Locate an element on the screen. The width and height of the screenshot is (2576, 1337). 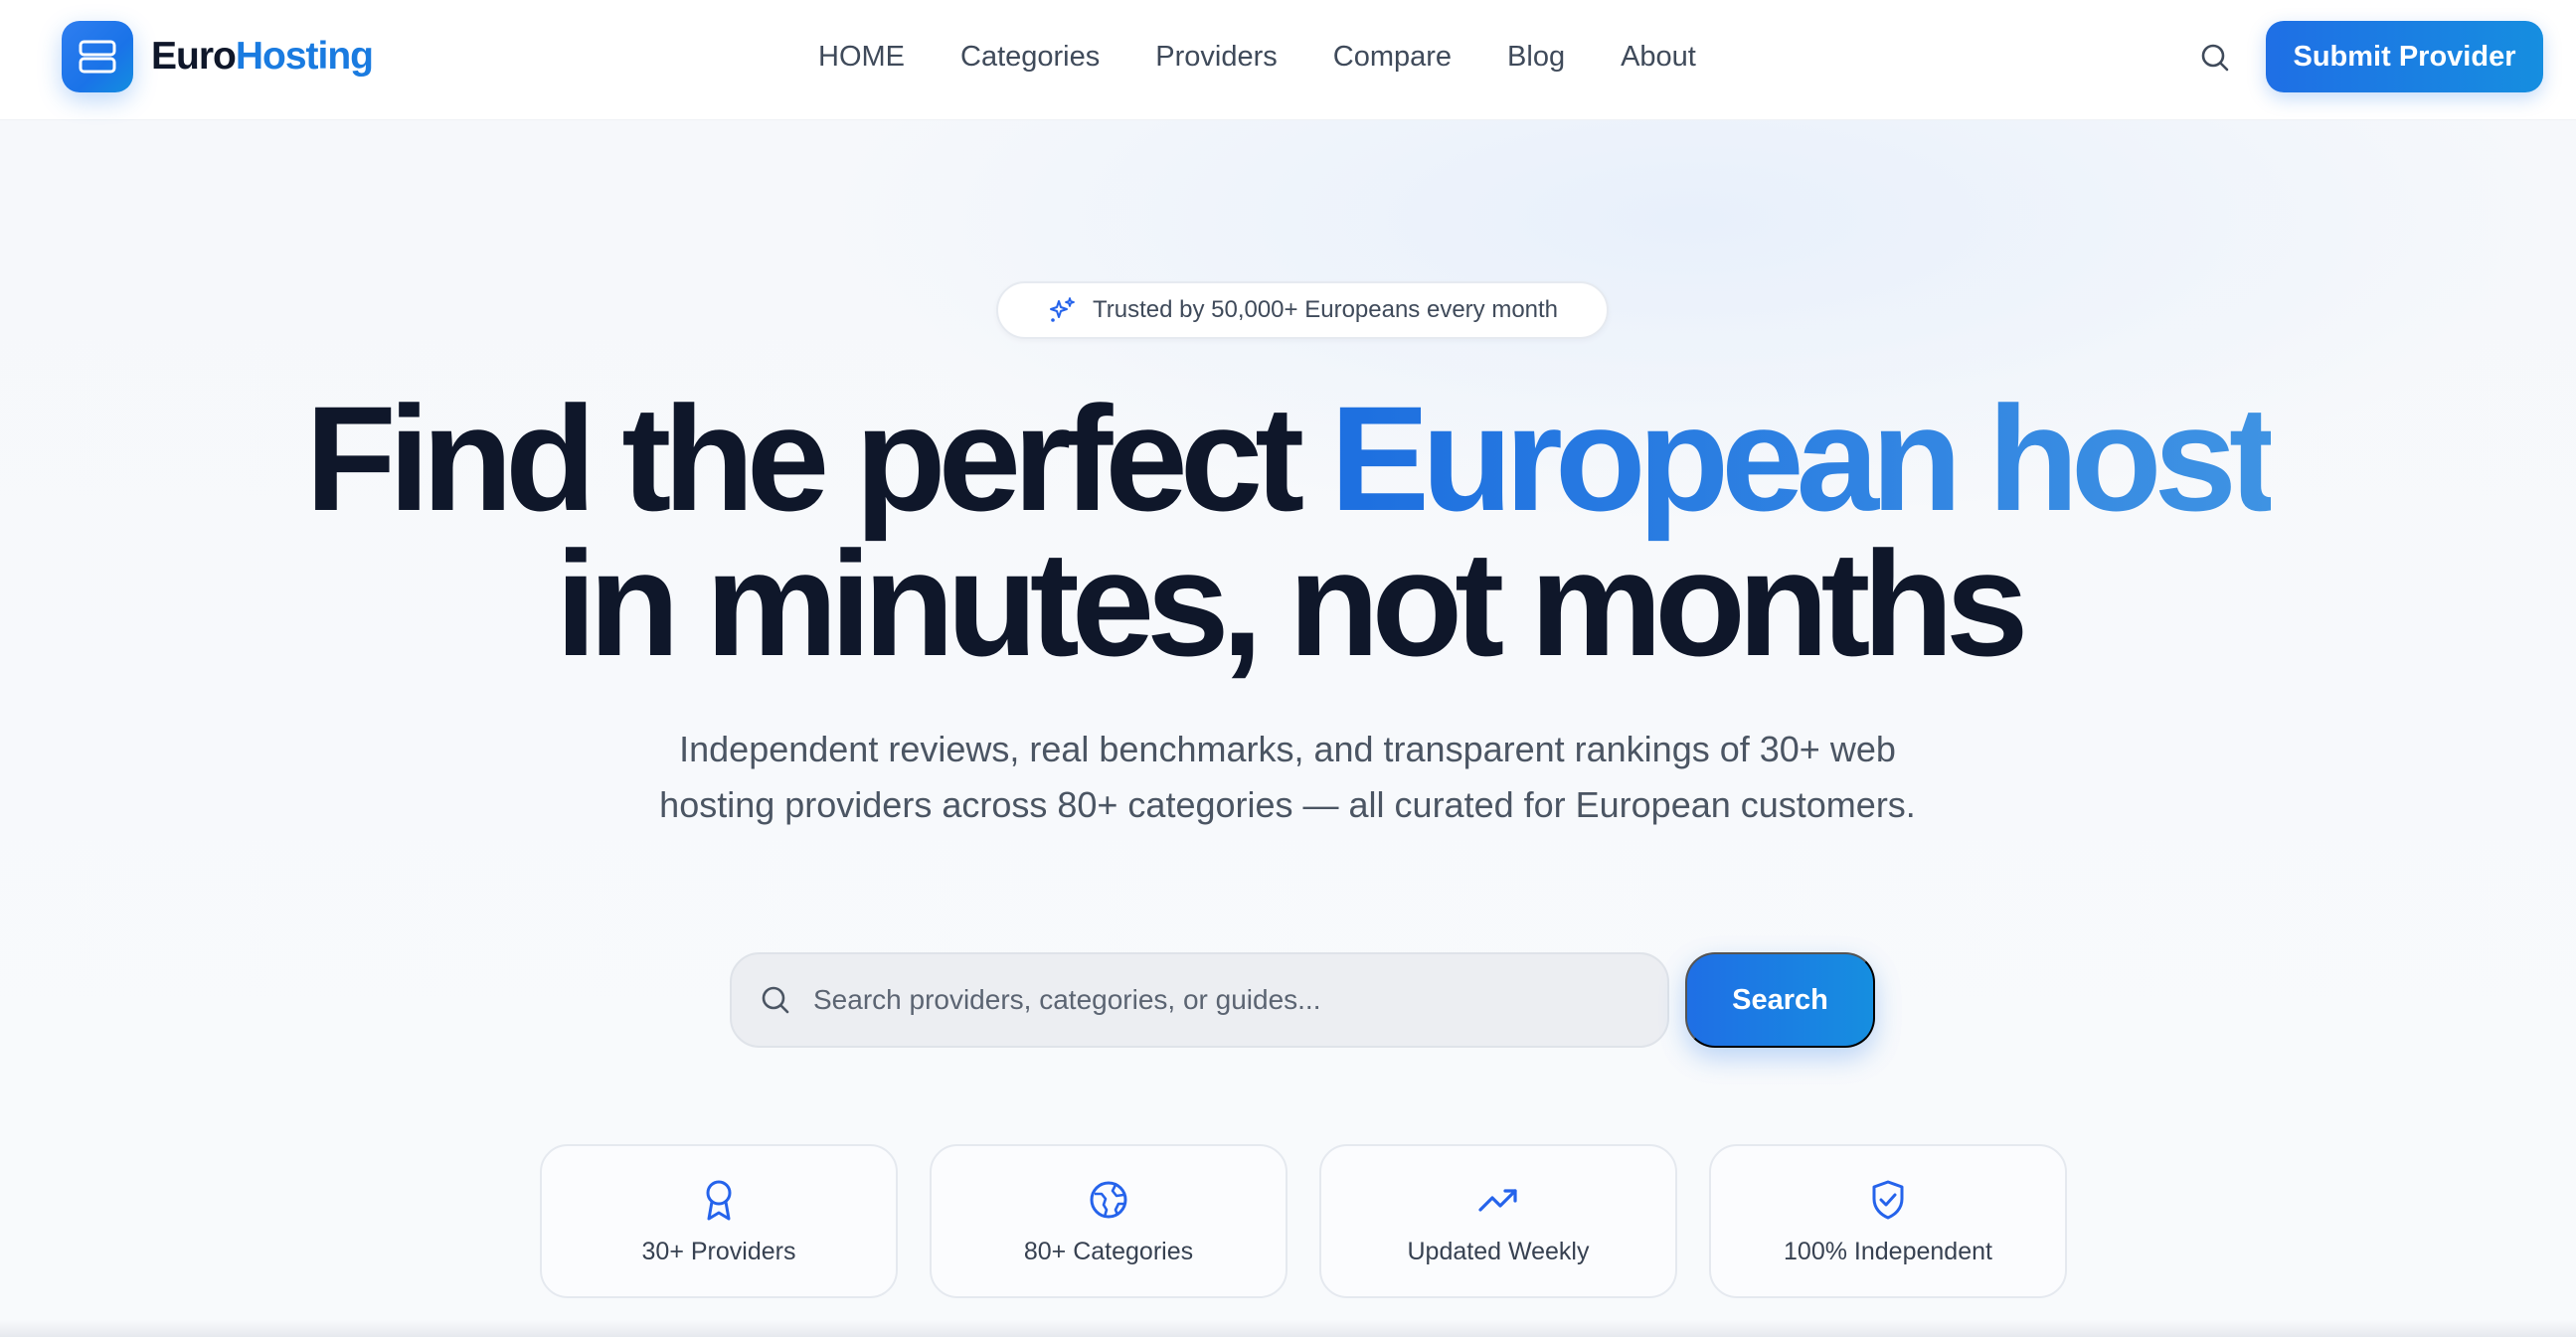
trending-up-icon is located at coordinates (1498, 1200).